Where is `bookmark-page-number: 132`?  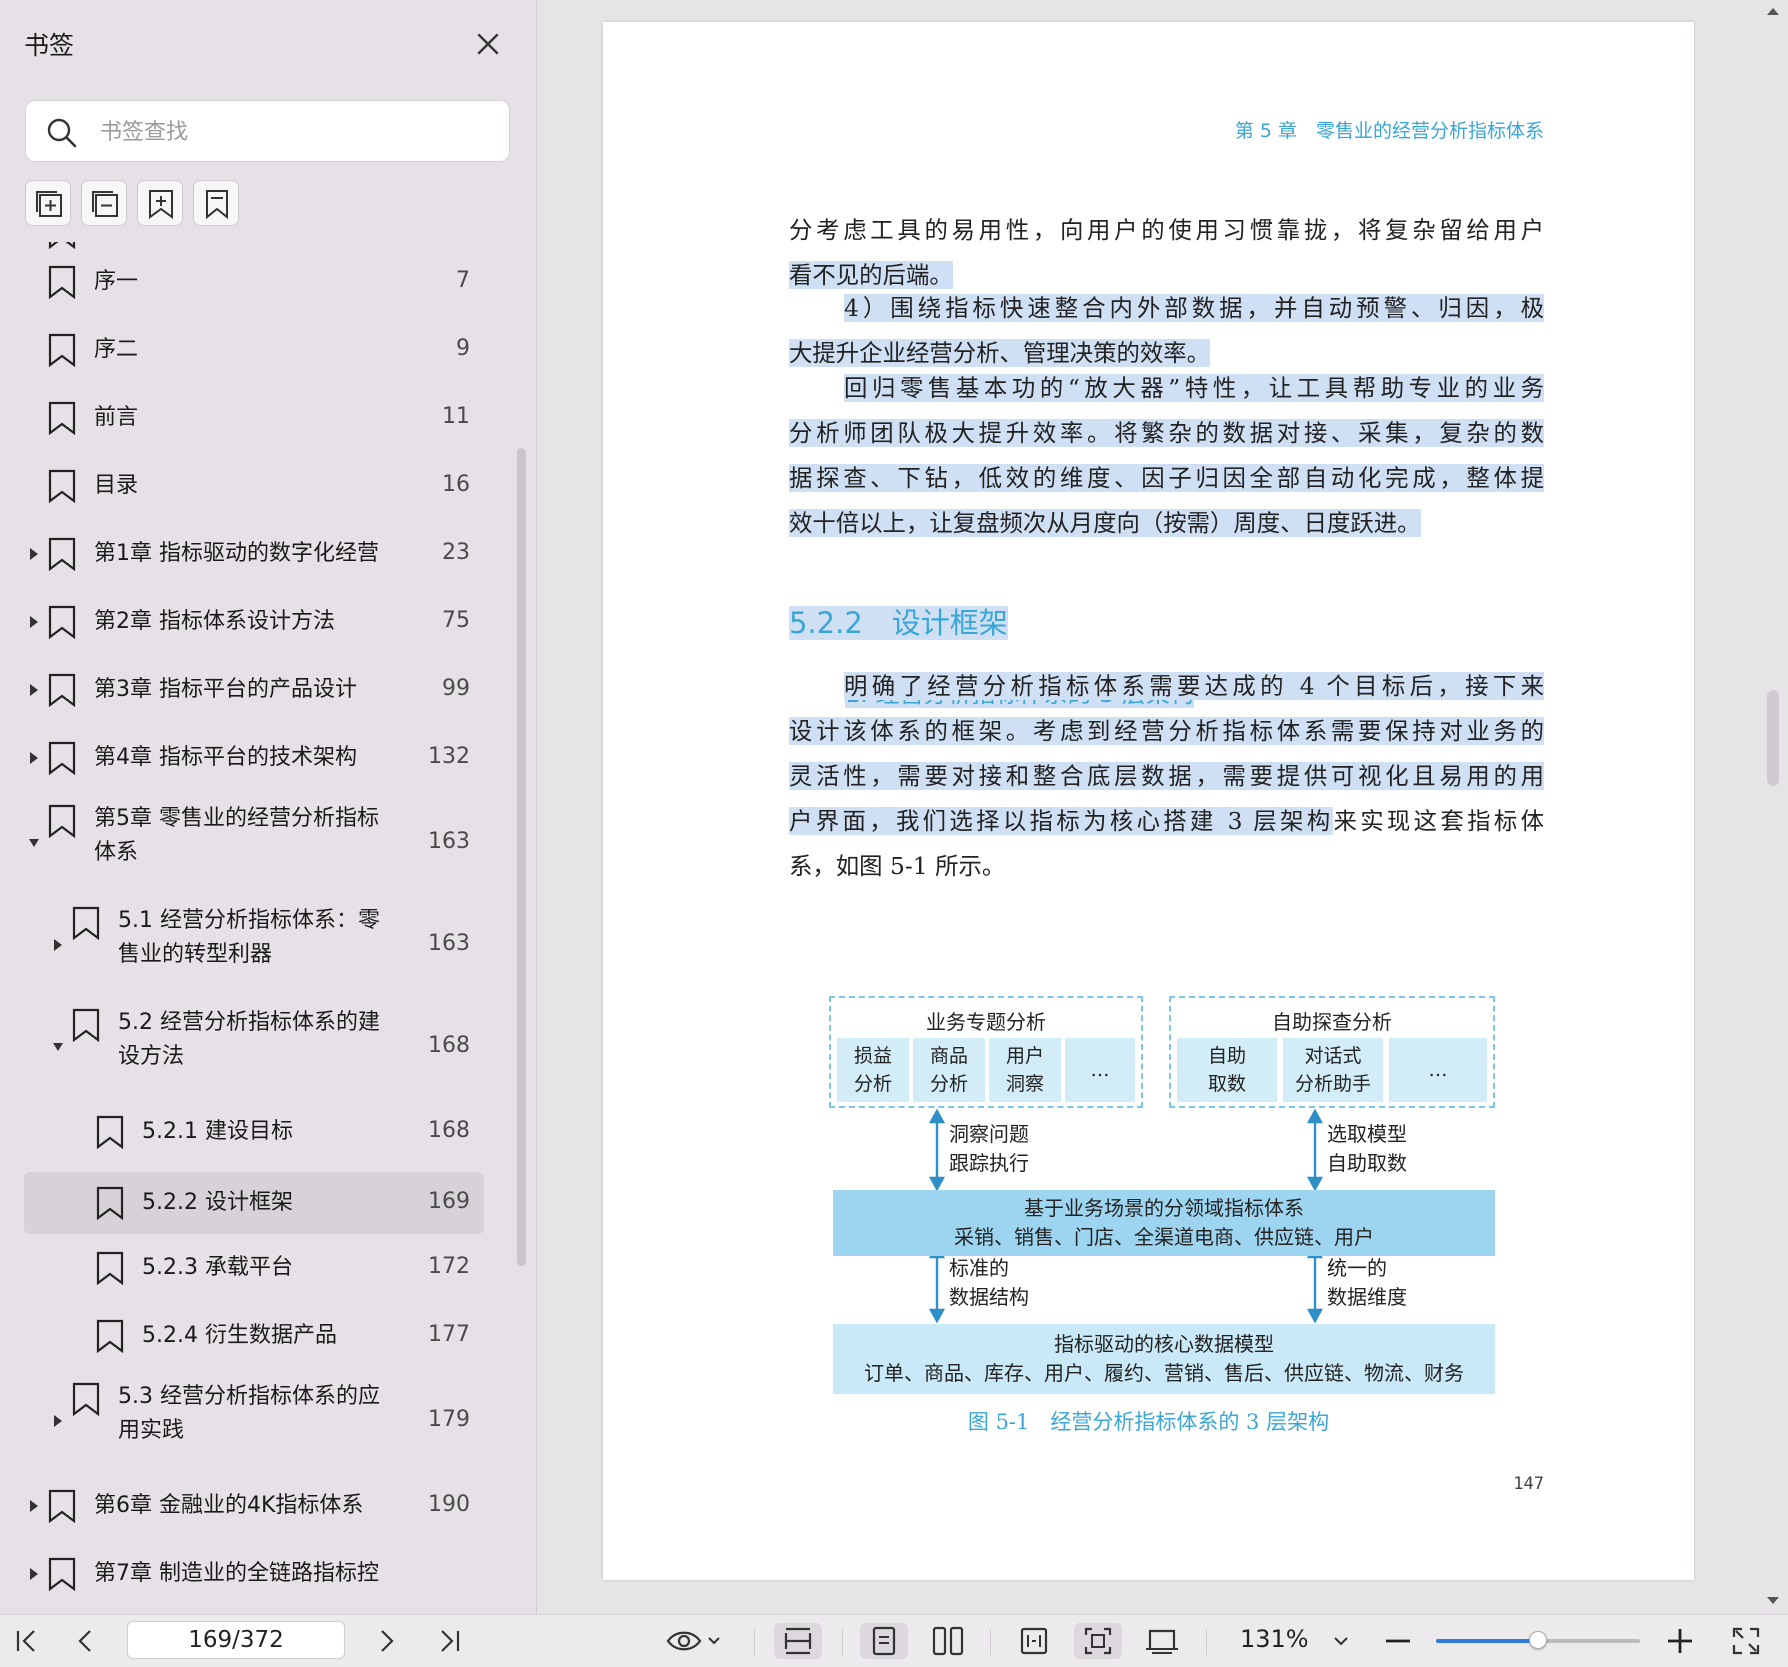
bookmark-page-number: 132 is located at coordinates (449, 756).